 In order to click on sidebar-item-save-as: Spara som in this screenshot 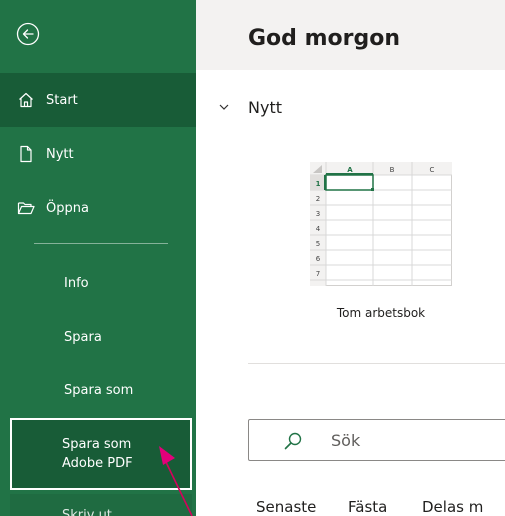, I will do `click(98, 390)`.